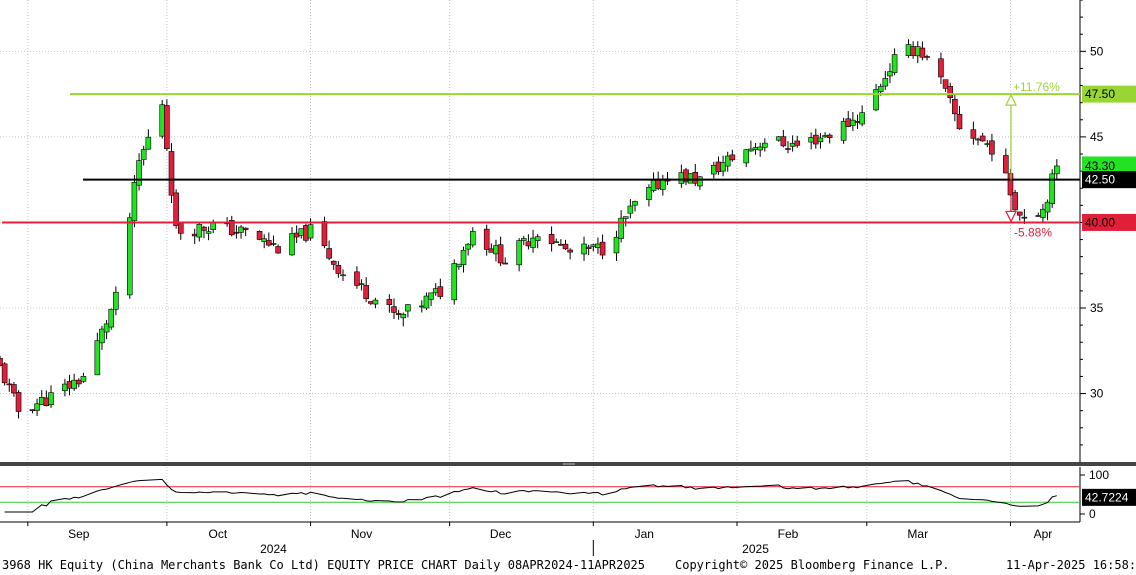 This screenshot has width=1136, height=575. Describe the element at coordinates (361, 534) in the screenshot. I see `x-month-label: Nov` at that location.